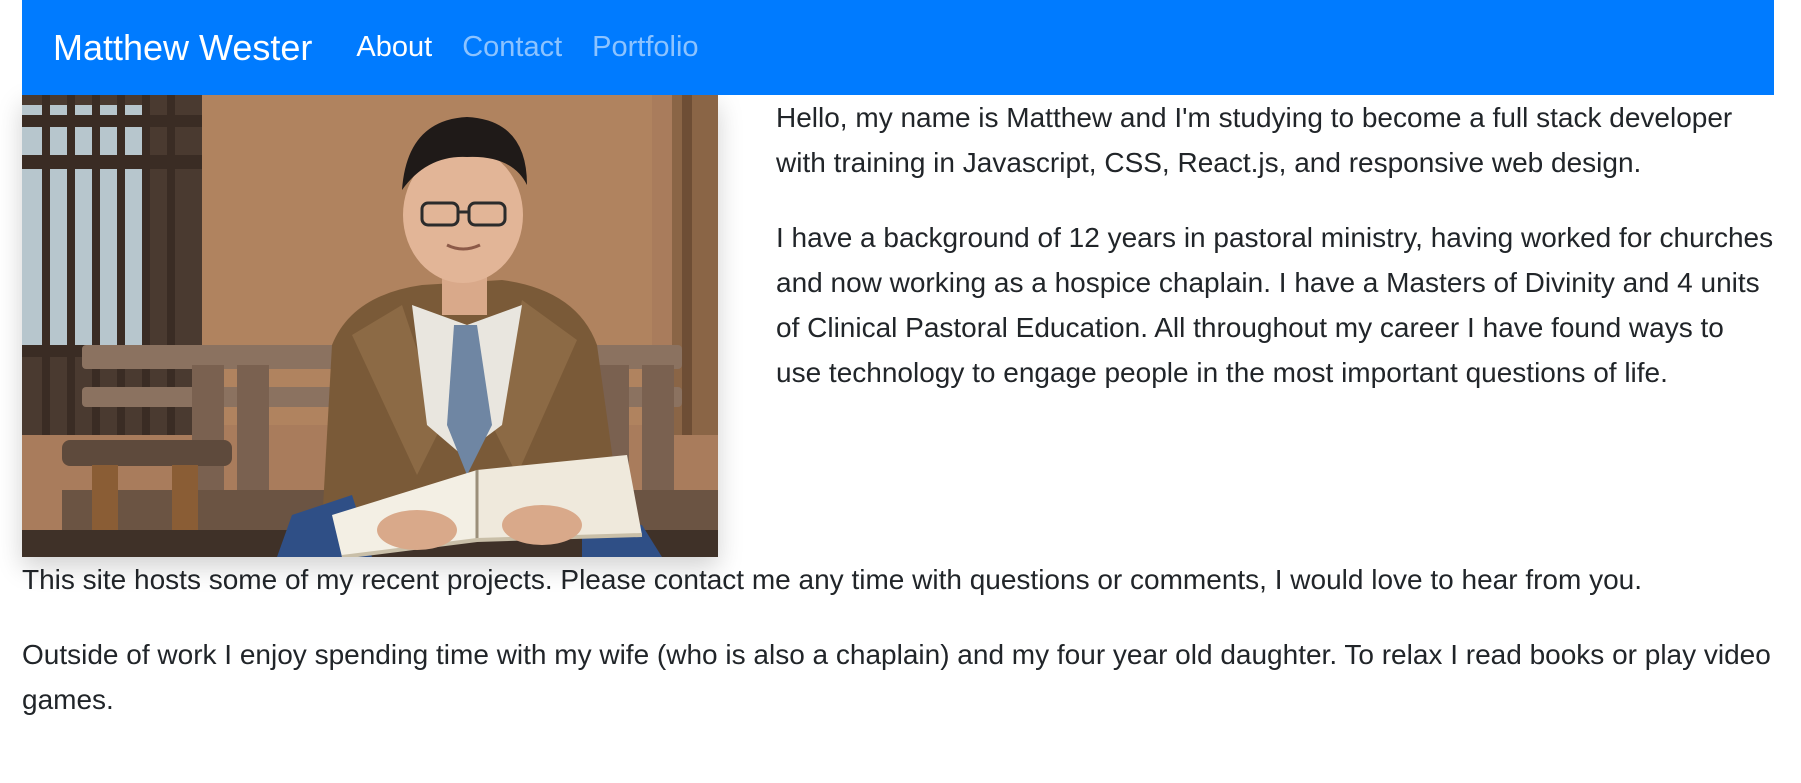  Describe the element at coordinates (645, 47) in the screenshot. I see `nav-link-portfolio: Portfolio` at that location.